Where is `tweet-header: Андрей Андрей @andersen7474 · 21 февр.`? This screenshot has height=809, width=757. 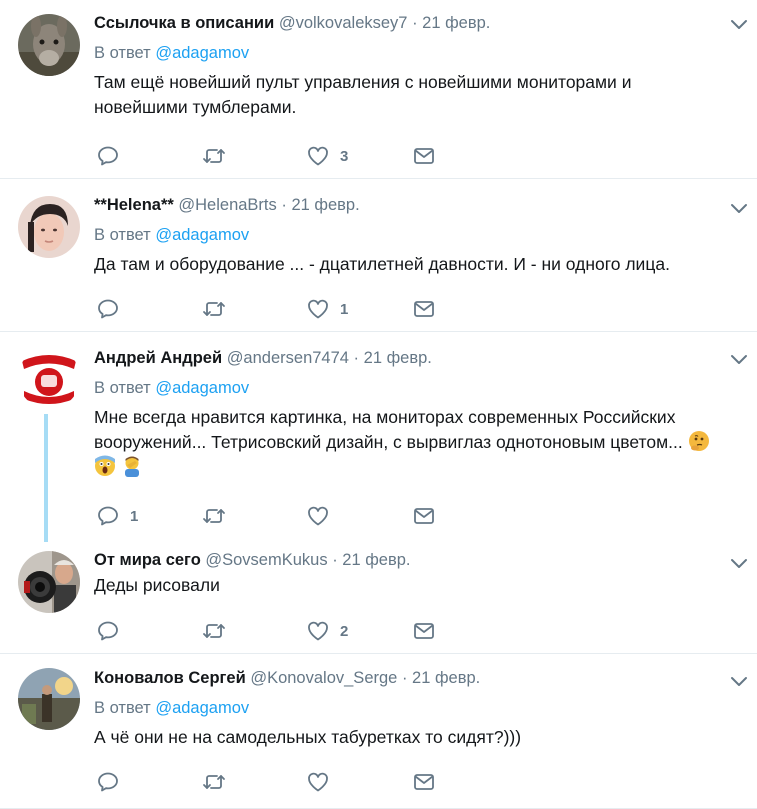
tweet-header: Андрей Андрей @andersen7474 · 21 февр. is located at coordinates (405, 358).